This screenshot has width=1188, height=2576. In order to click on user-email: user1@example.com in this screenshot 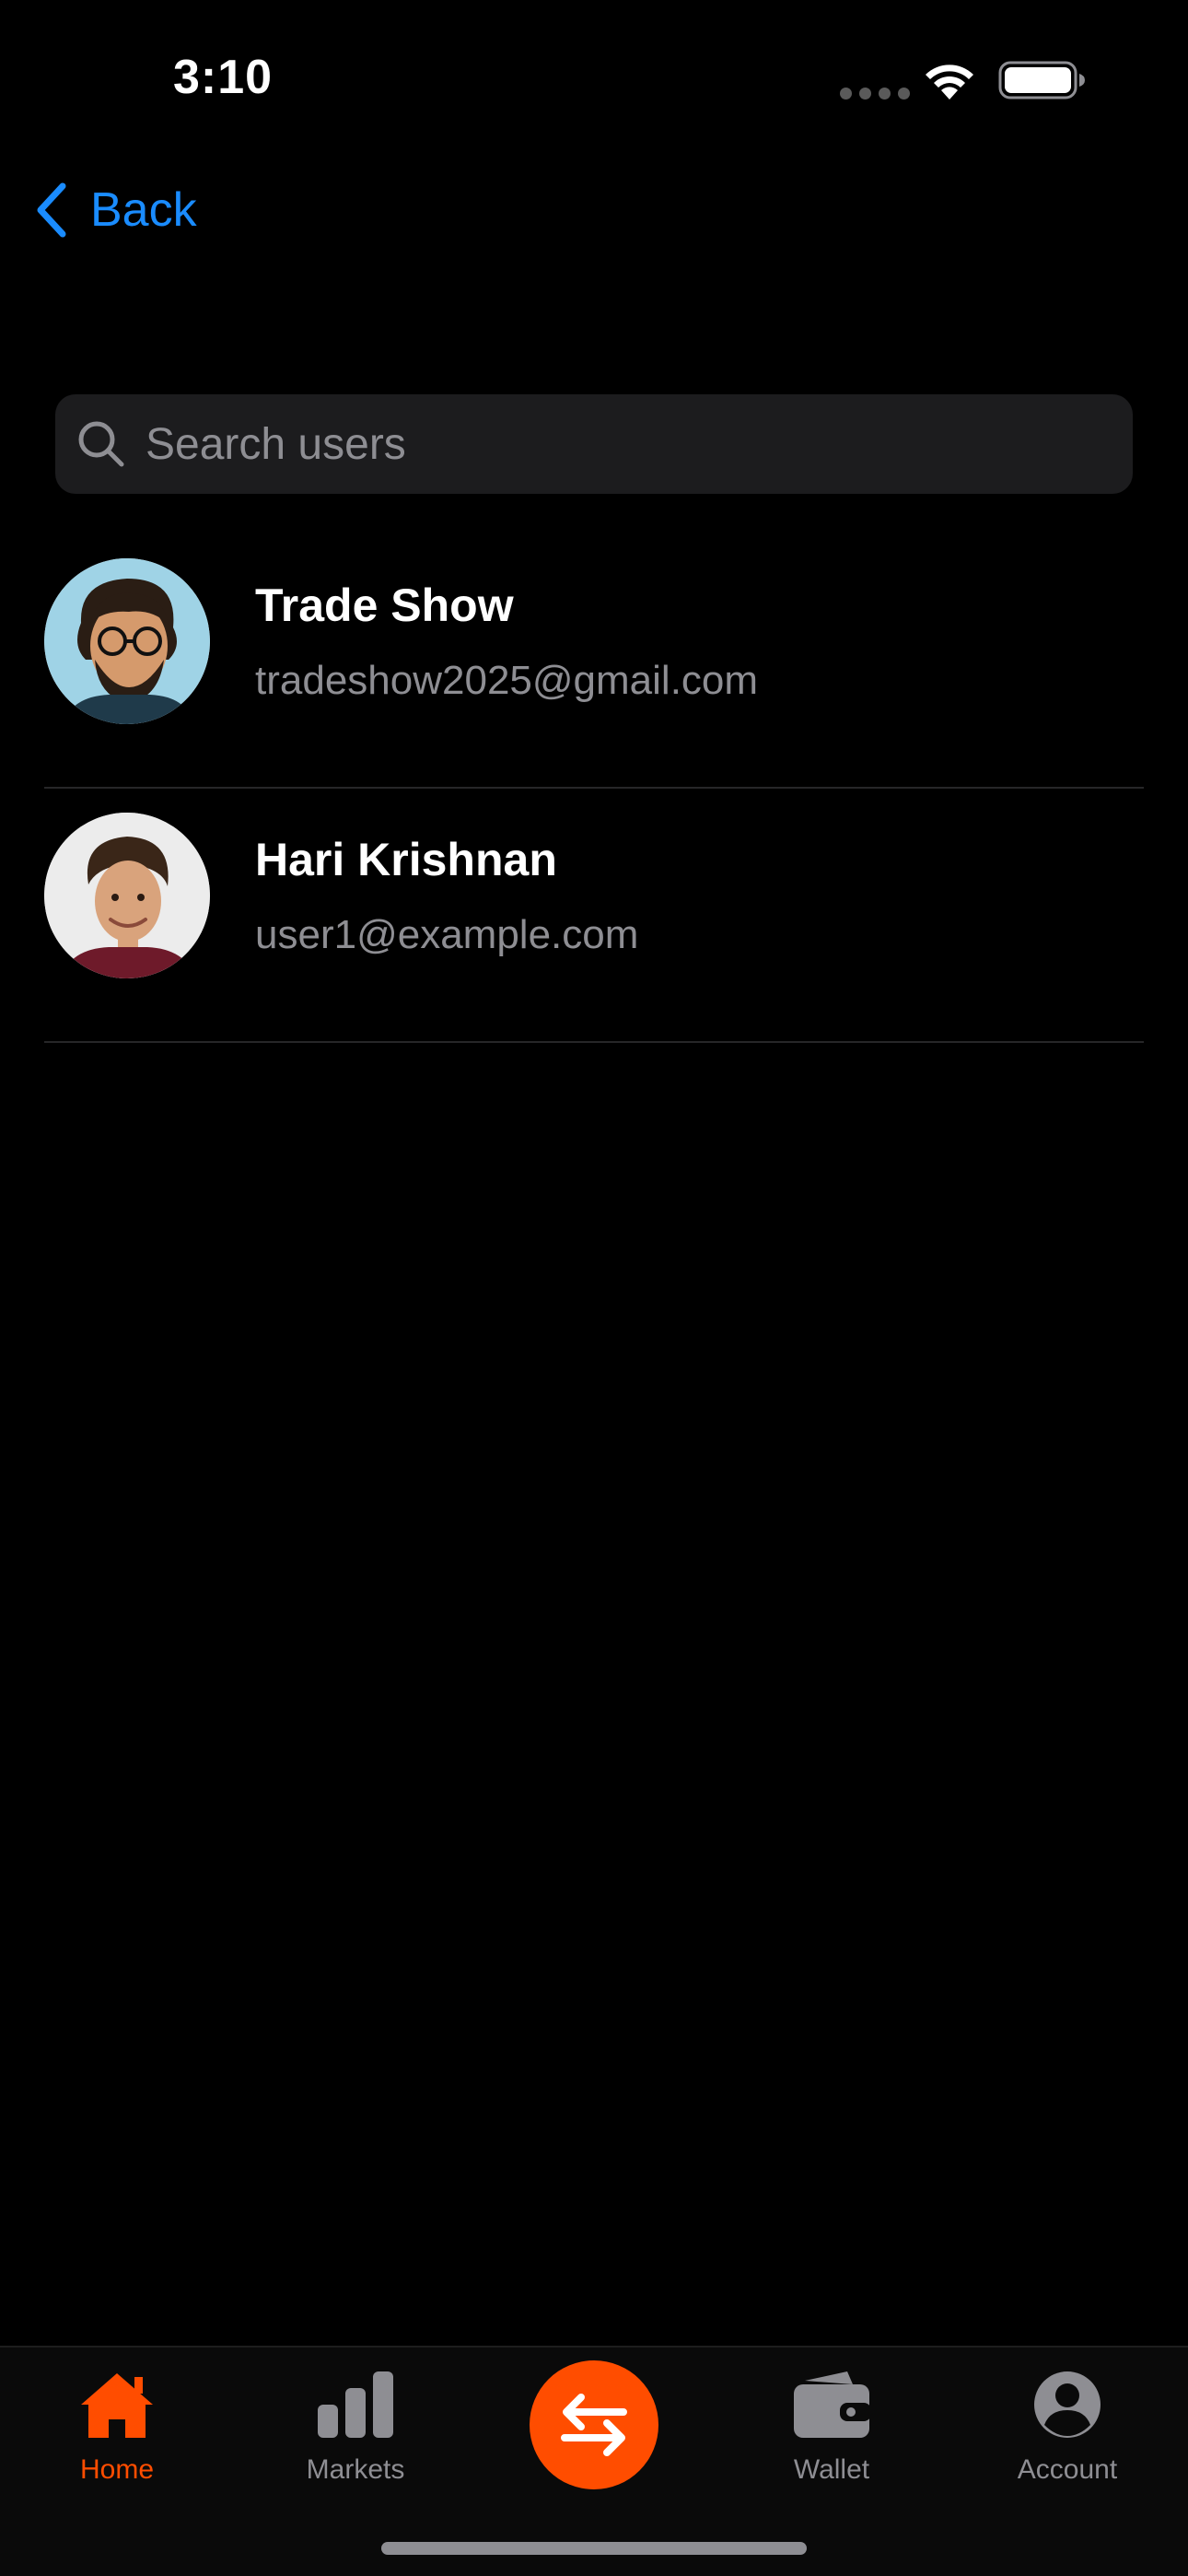, I will do `click(447, 934)`.